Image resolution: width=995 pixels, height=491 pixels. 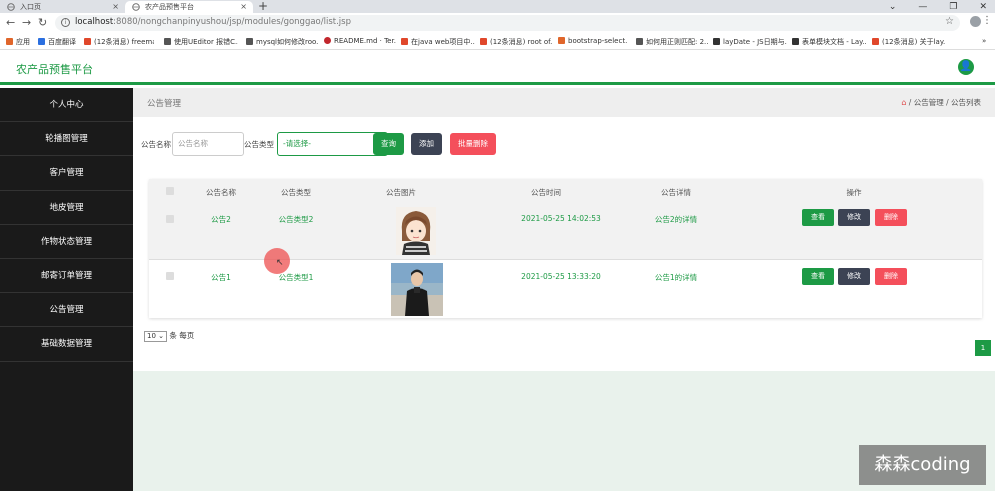 I want to click on app-title: 农产品预售平台, so click(x=54, y=69).